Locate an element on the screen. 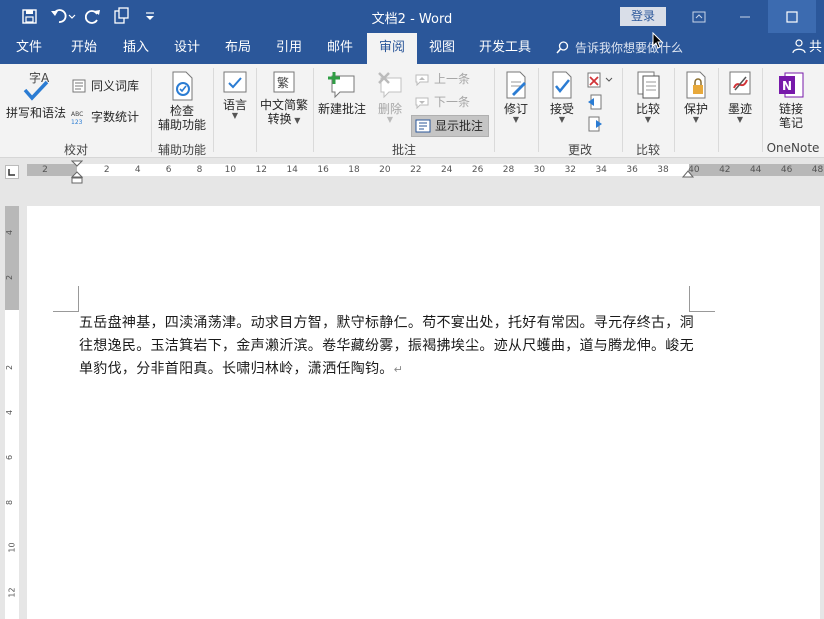 The image size is (824, 619). thesaurus-button: 同义词库 is located at coordinates (105, 86).